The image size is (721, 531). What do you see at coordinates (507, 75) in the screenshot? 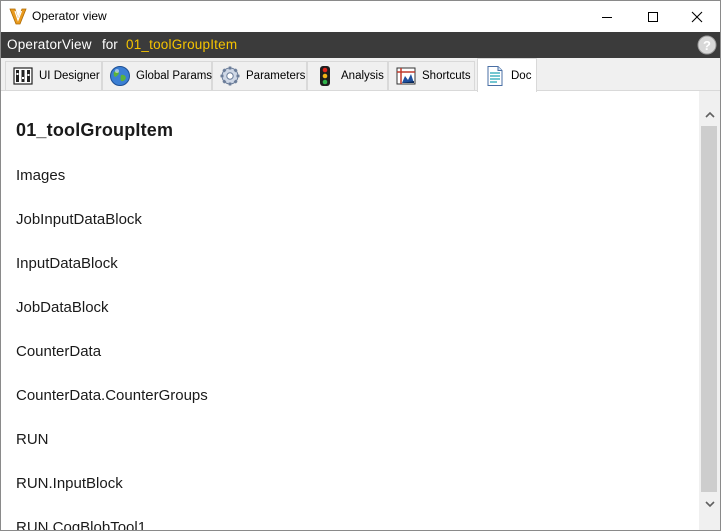
I see `tab-doc: Doc` at bounding box center [507, 75].